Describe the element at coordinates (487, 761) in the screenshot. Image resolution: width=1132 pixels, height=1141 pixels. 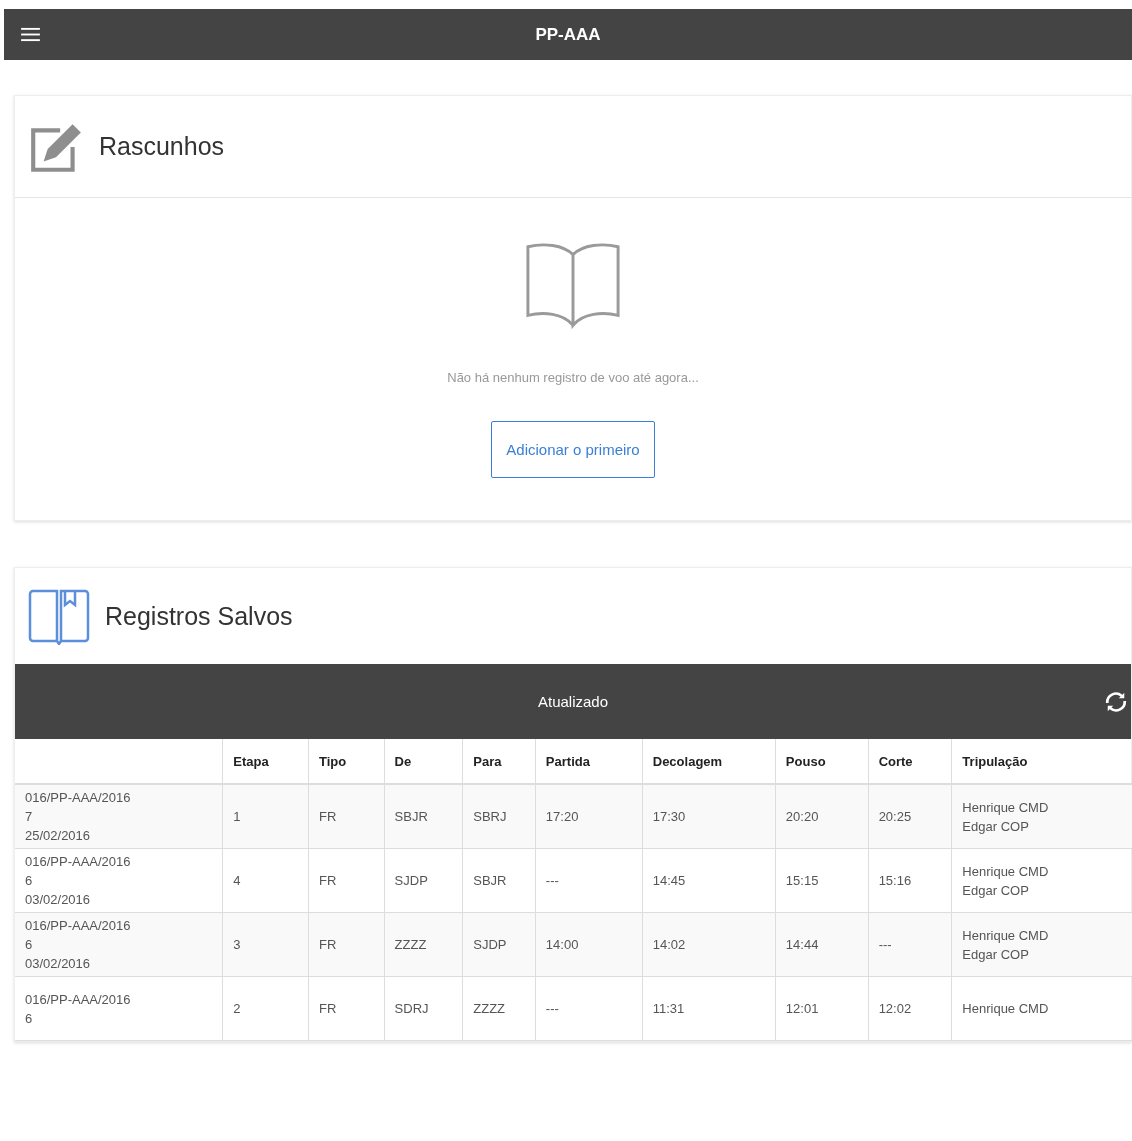
I see `column-header: Para` at that location.